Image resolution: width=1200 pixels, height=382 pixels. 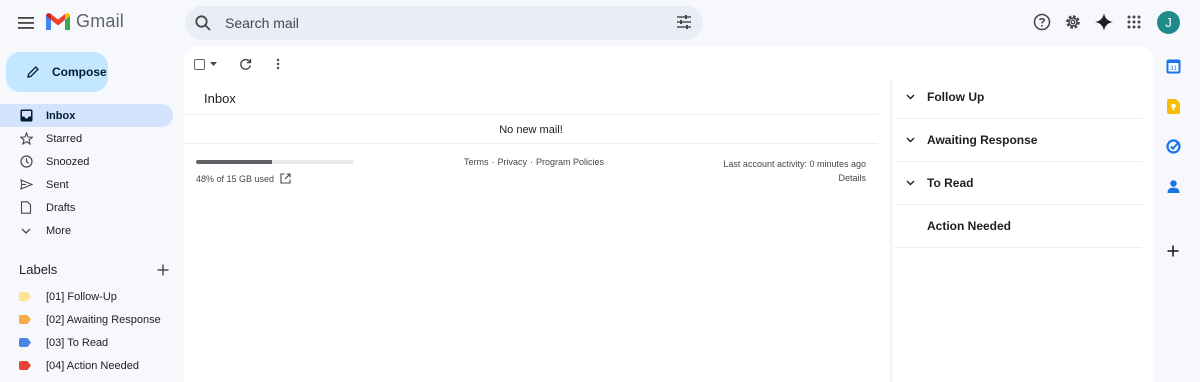 I want to click on sidebar-item-starred: Starred, so click(x=86, y=138).